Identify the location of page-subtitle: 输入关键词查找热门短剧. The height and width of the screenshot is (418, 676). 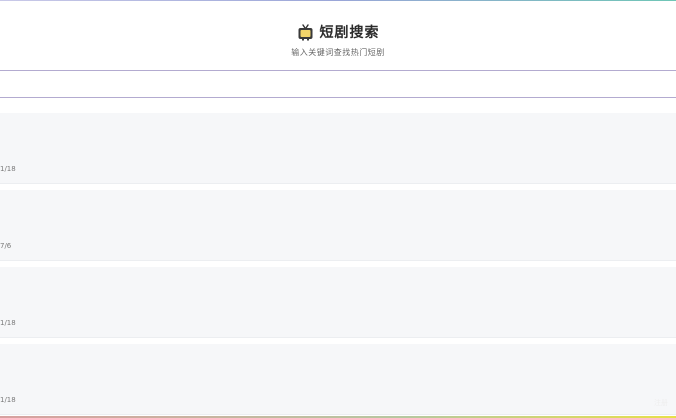
(338, 52).